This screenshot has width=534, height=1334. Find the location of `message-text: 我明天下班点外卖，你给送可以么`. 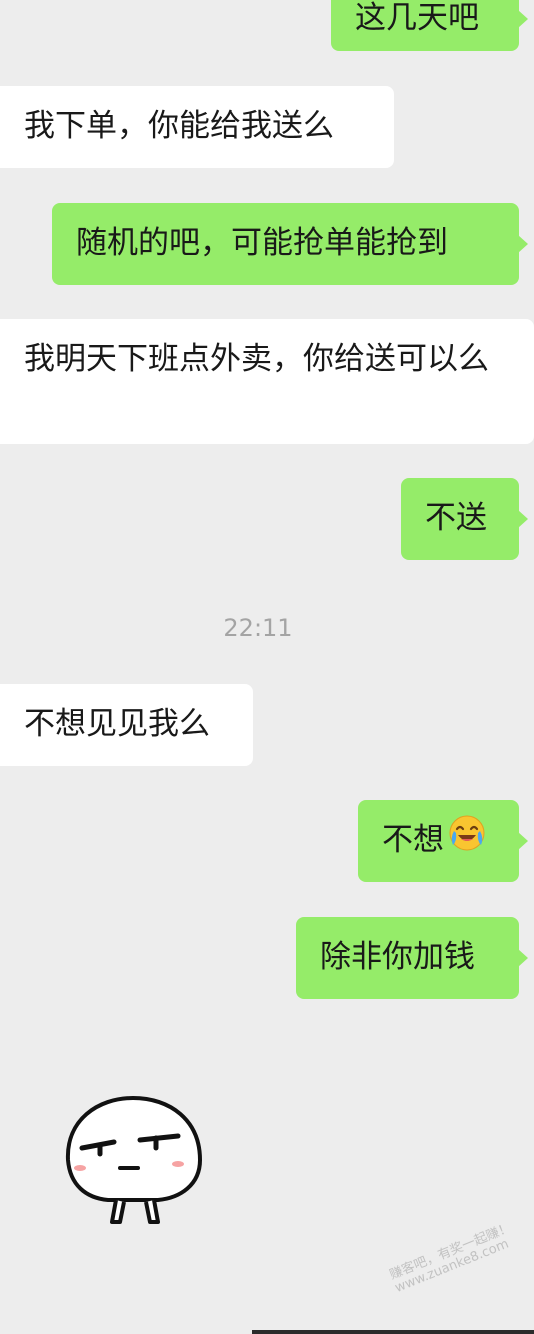

message-text: 我明天下班点外卖，你给送可以么 is located at coordinates (256, 359).